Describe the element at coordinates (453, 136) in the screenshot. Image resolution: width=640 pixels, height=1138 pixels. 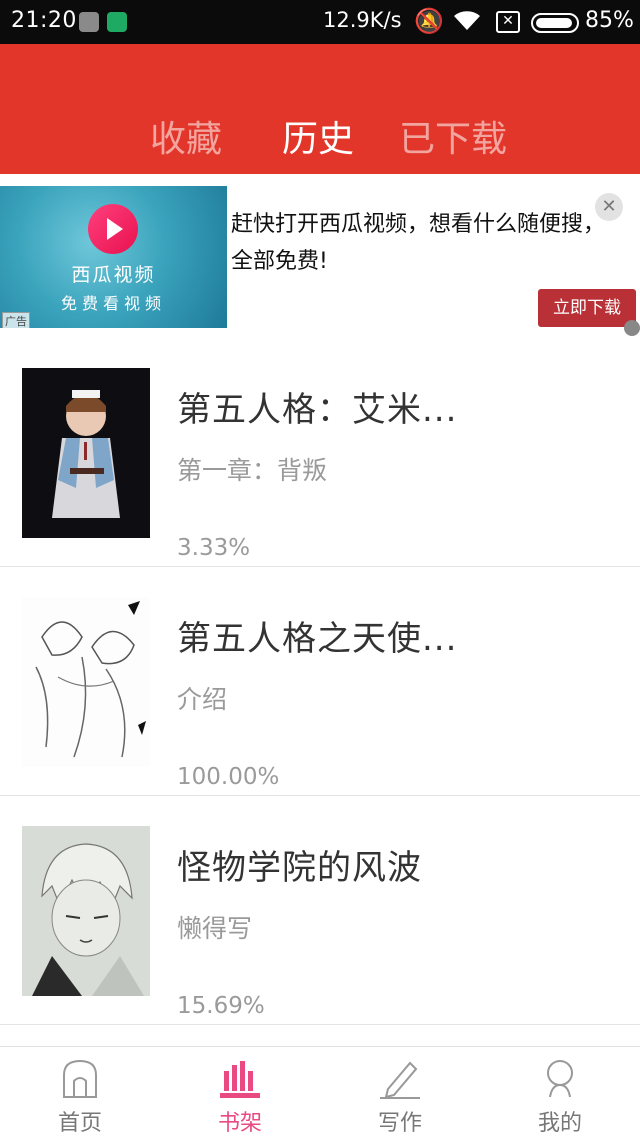
I see `tab-downloaded: 已下载` at that location.